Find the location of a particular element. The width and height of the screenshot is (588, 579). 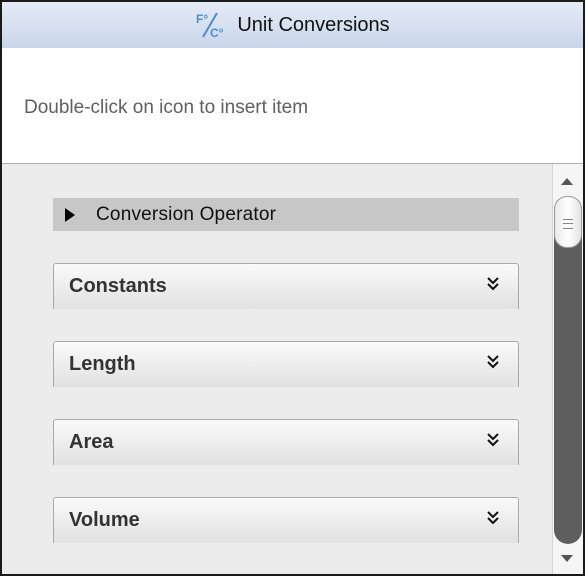

category-label: Constants is located at coordinates (118, 286).